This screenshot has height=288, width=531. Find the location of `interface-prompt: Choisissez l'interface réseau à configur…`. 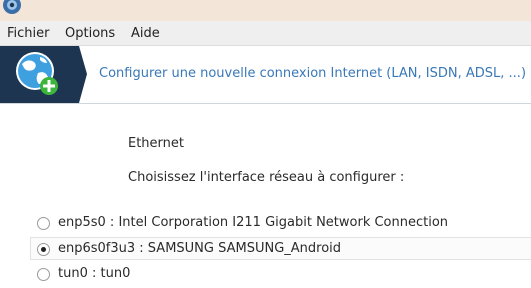

interface-prompt: Choisissez l'interface réseau à configur… is located at coordinates (266, 177).